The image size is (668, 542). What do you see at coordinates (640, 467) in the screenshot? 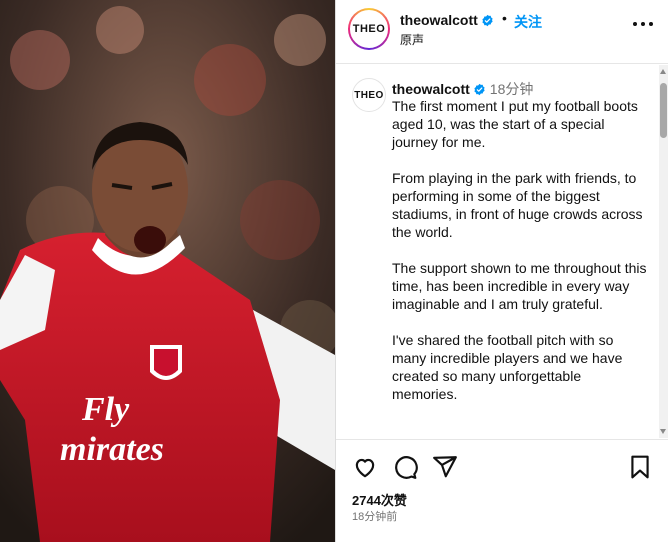
I see `bookmark-icon` at bounding box center [640, 467].